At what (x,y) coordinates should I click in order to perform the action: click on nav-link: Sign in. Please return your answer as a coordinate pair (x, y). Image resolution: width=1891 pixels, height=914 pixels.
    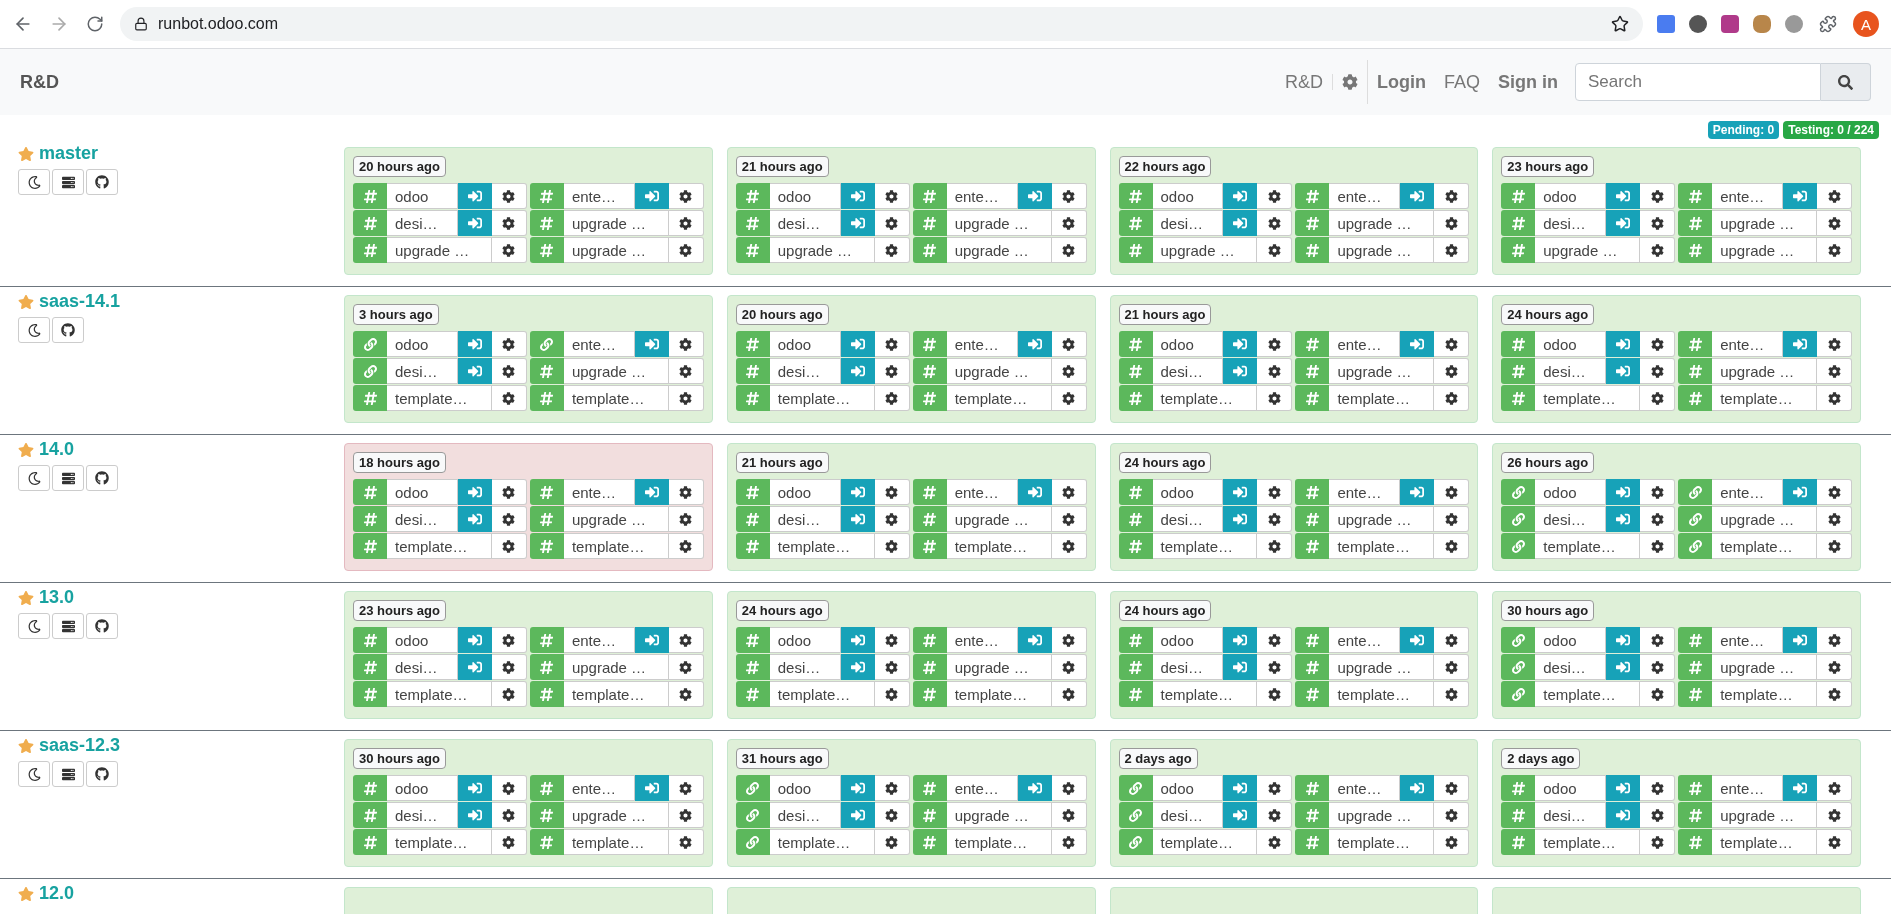
    Looking at the image, I should click on (1528, 82).